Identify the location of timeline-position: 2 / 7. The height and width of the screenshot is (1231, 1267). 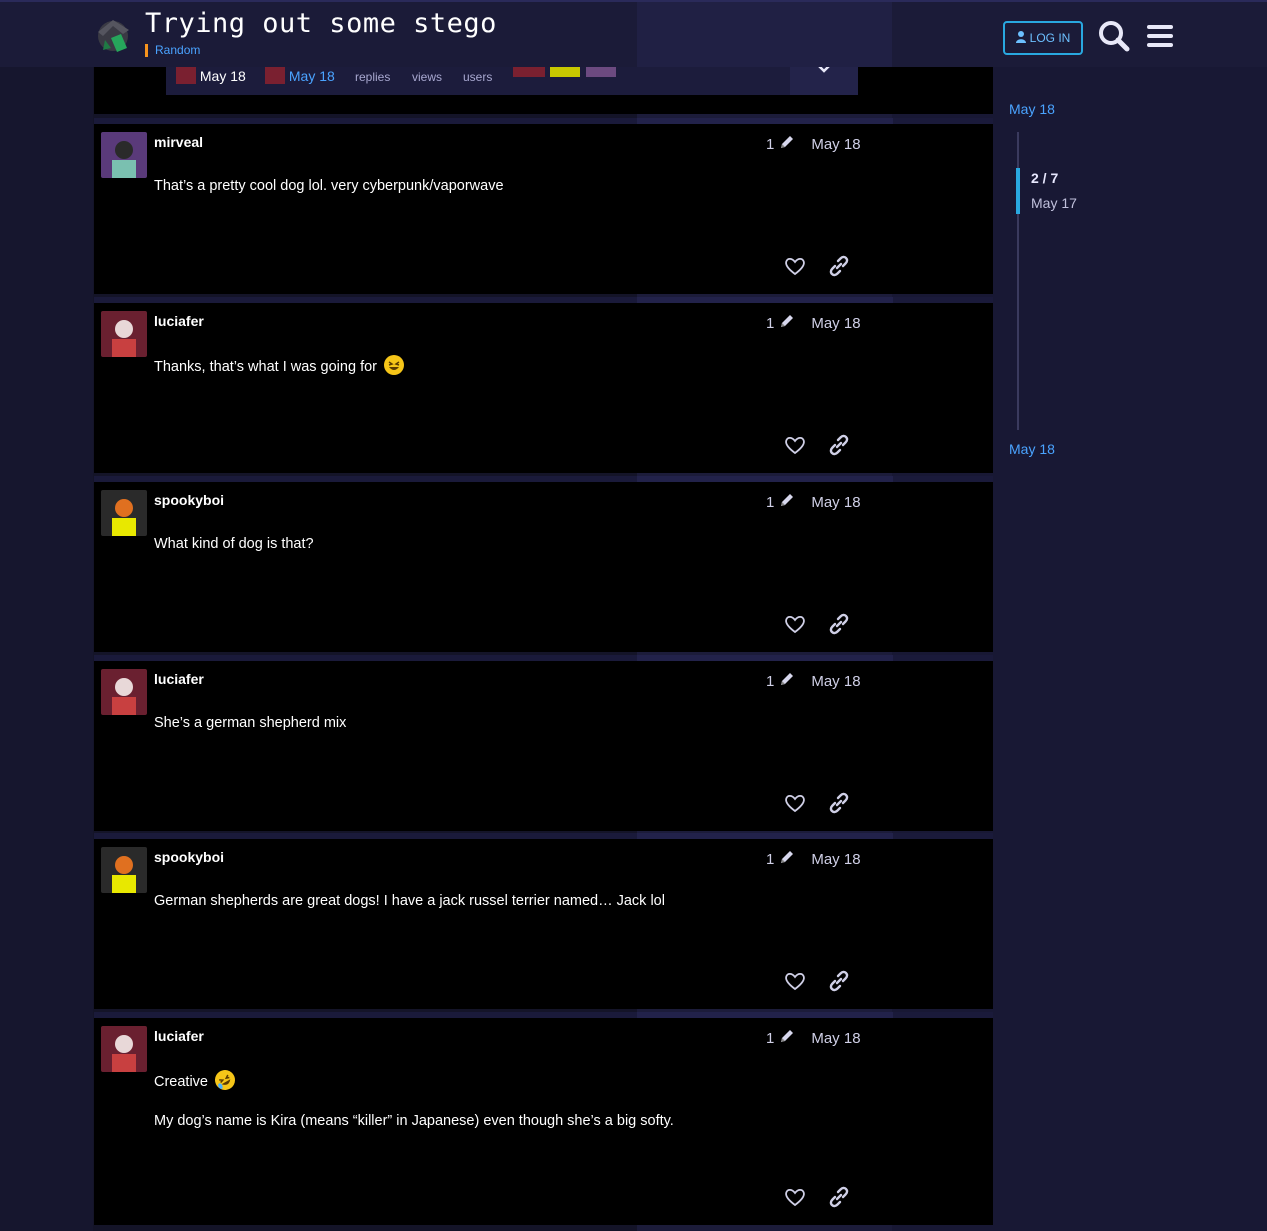
(1045, 178).